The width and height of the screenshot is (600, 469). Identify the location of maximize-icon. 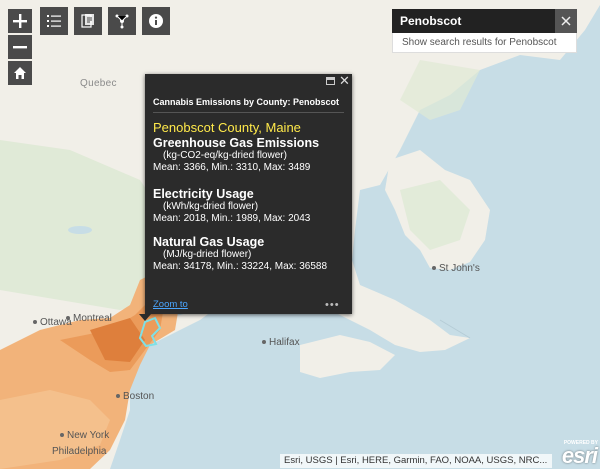
(330, 81).